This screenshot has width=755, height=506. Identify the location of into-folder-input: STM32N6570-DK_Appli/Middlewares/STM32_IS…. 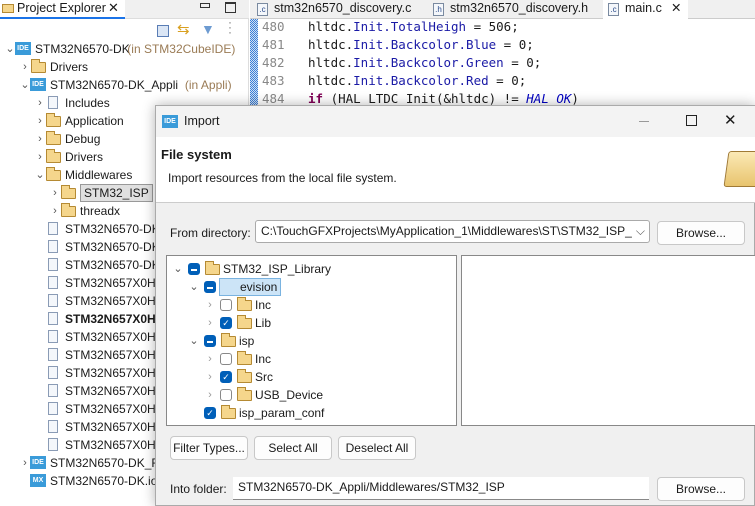
(441, 488).